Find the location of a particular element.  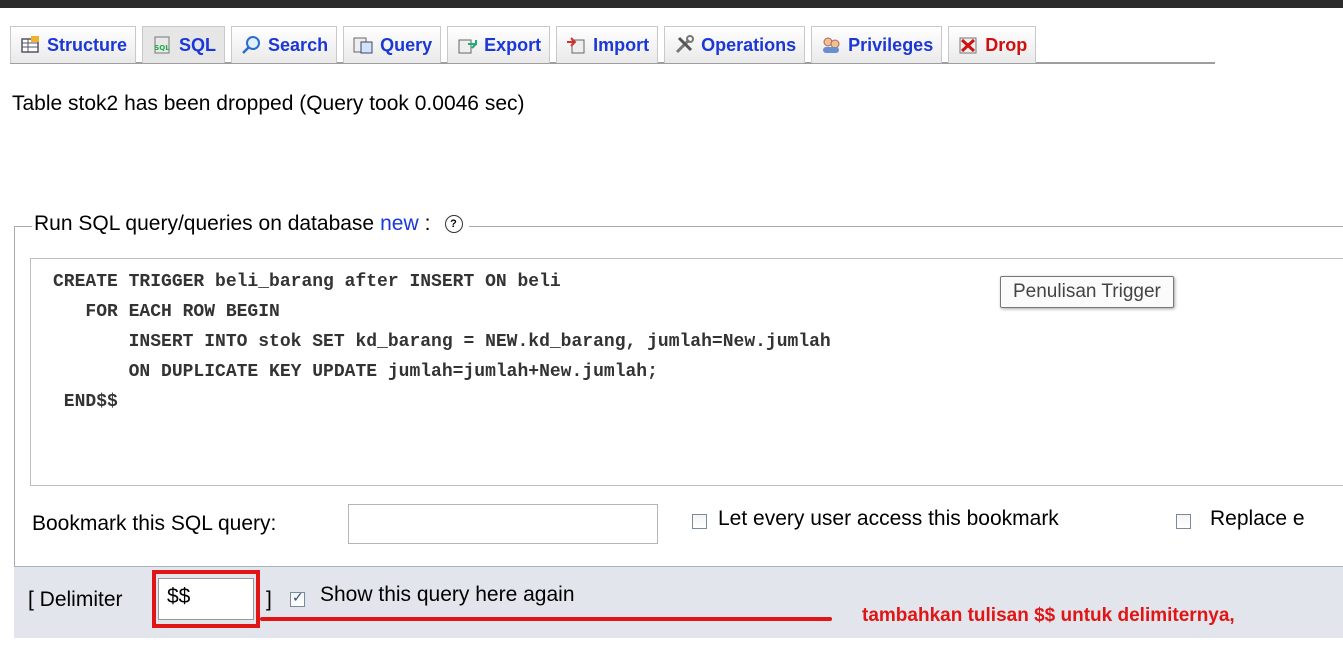

annotation-text: tambahkan tulisan $$ untuk delimiternya, is located at coordinates (1048, 615).